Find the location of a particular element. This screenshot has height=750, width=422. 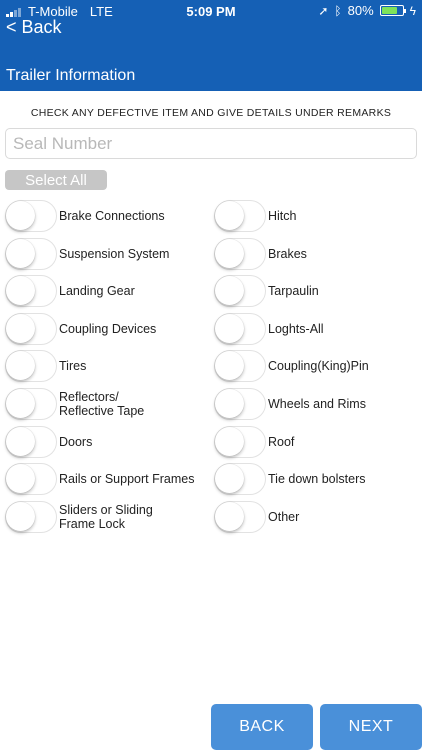

checklist-item-rails-or-support-frames: Rails or Support Frames is located at coordinates (99, 479).